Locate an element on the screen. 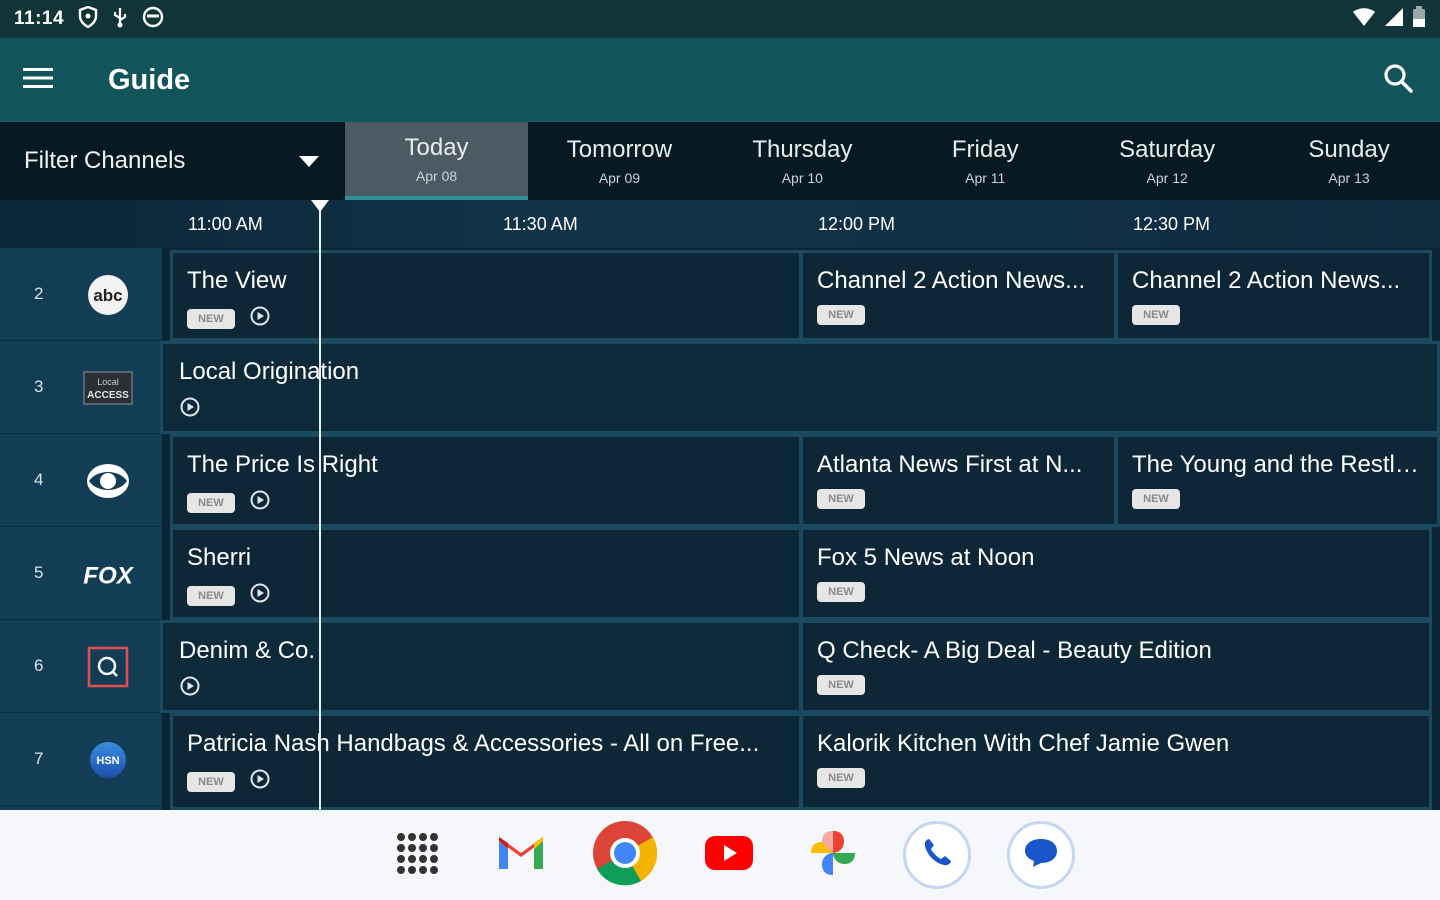 The width and height of the screenshot is (1440, 900). program-title: Sherri is located at coordinates (219, 557).